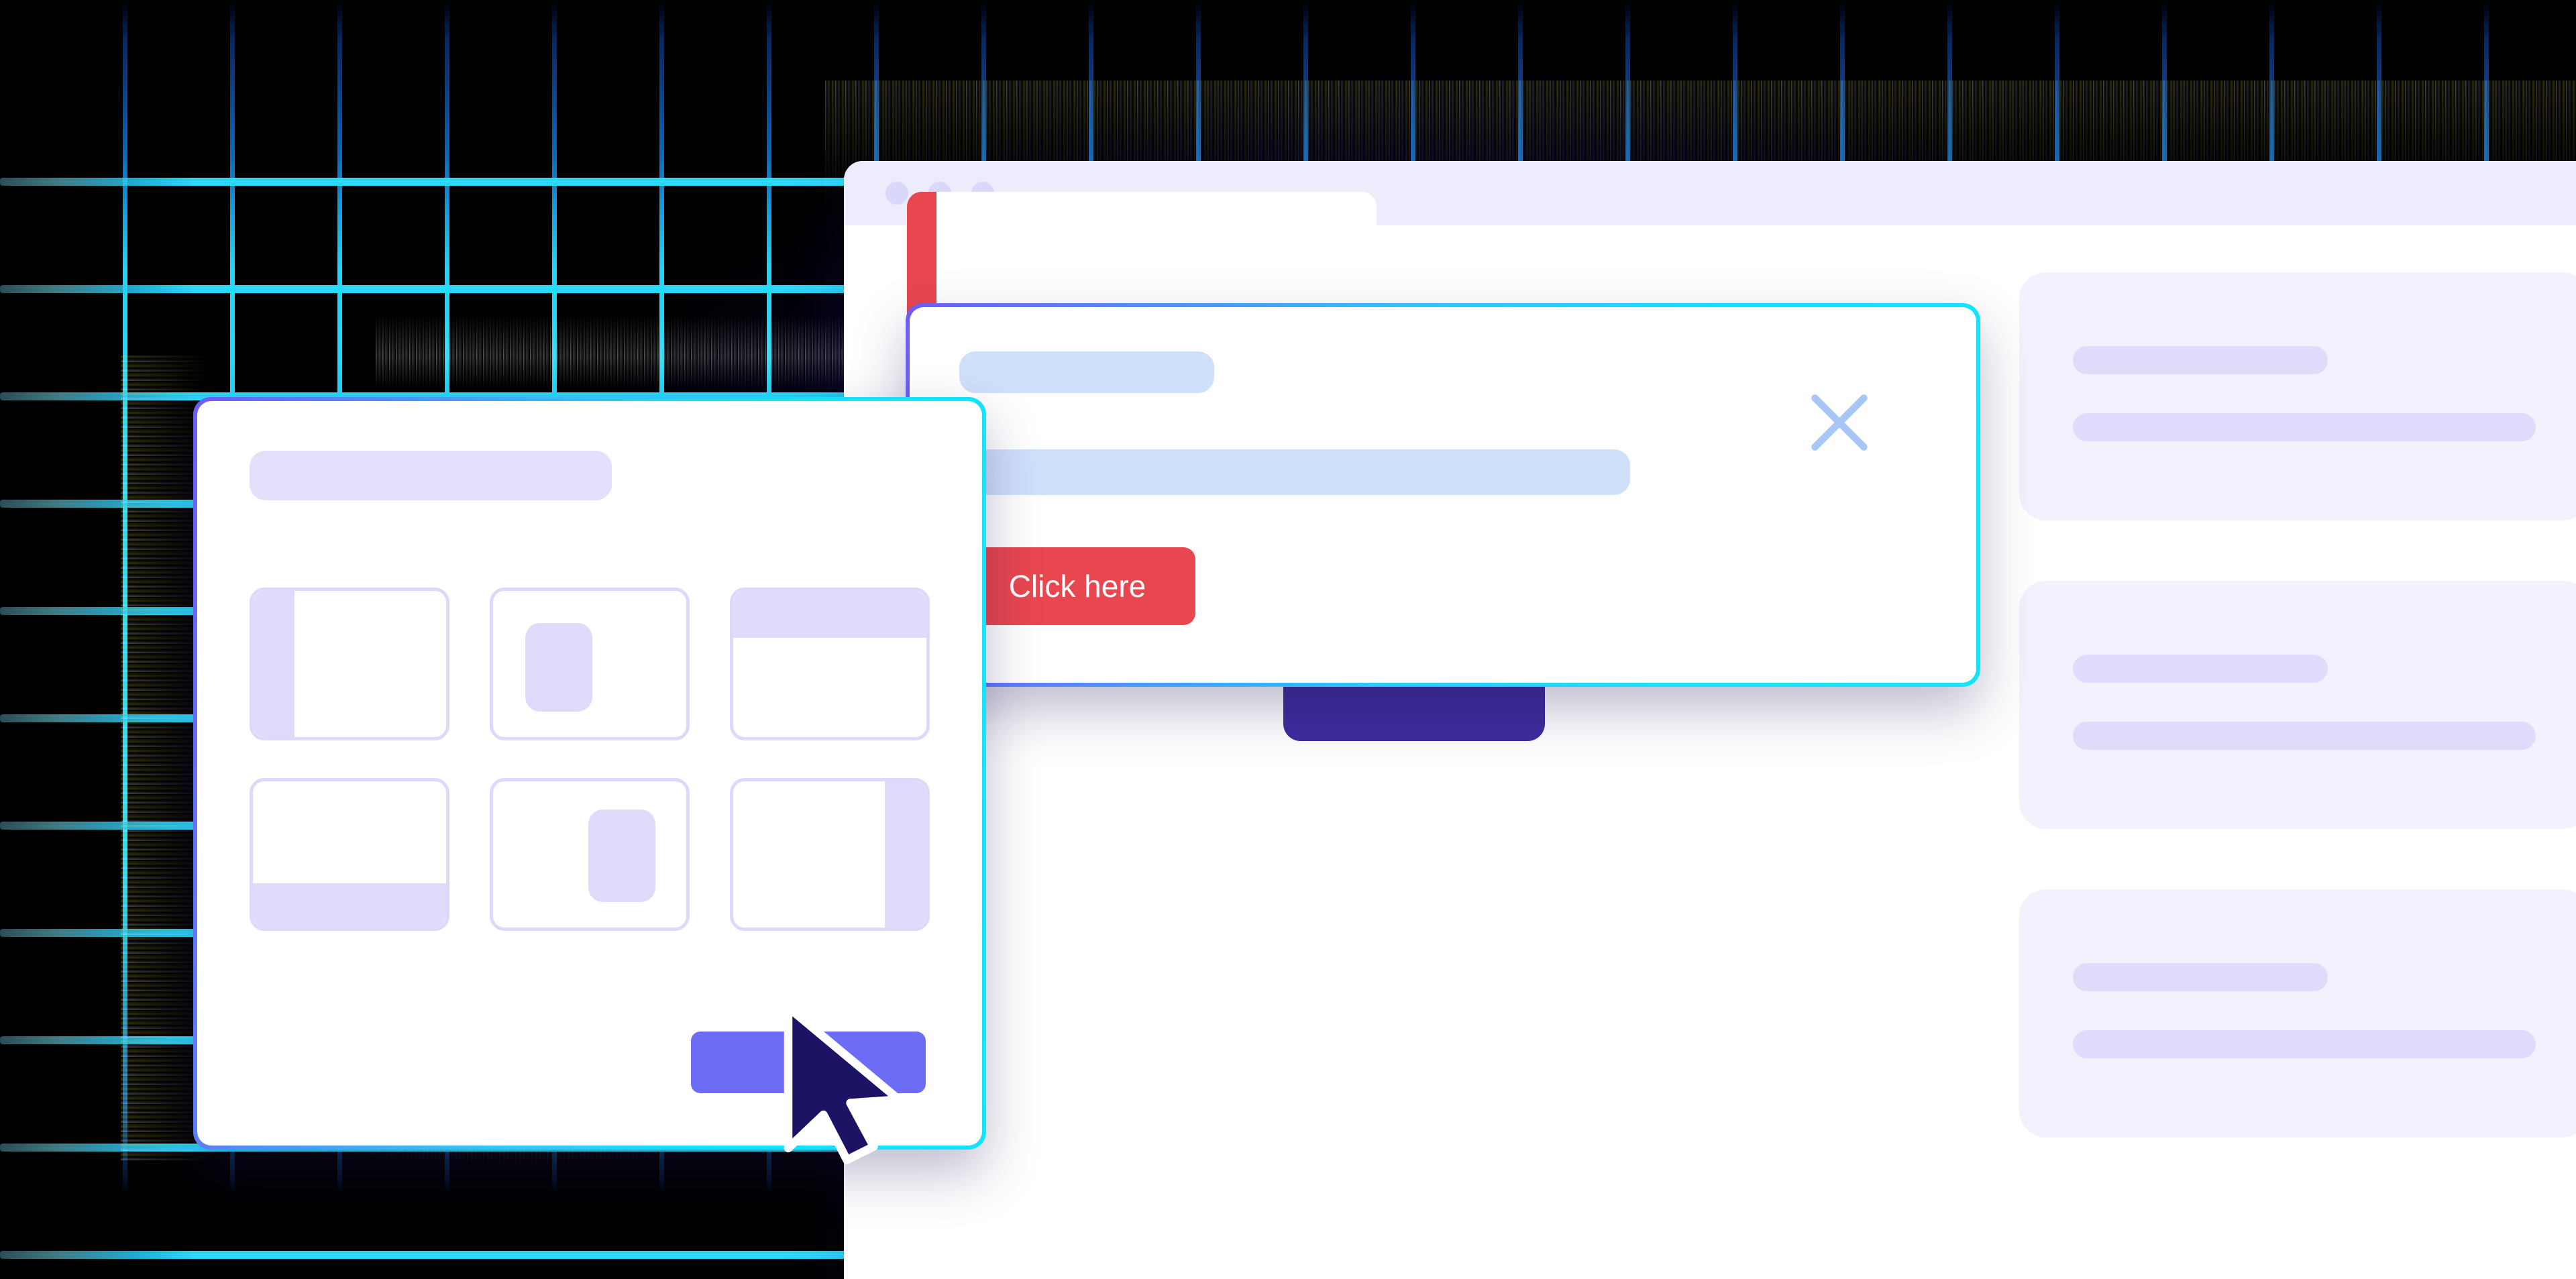 The width and height of the screenshot is (2576, 1279). Describe the element at coordinates (896, 193) in the screenshot. I see `window-dot-close-icon` at that location.